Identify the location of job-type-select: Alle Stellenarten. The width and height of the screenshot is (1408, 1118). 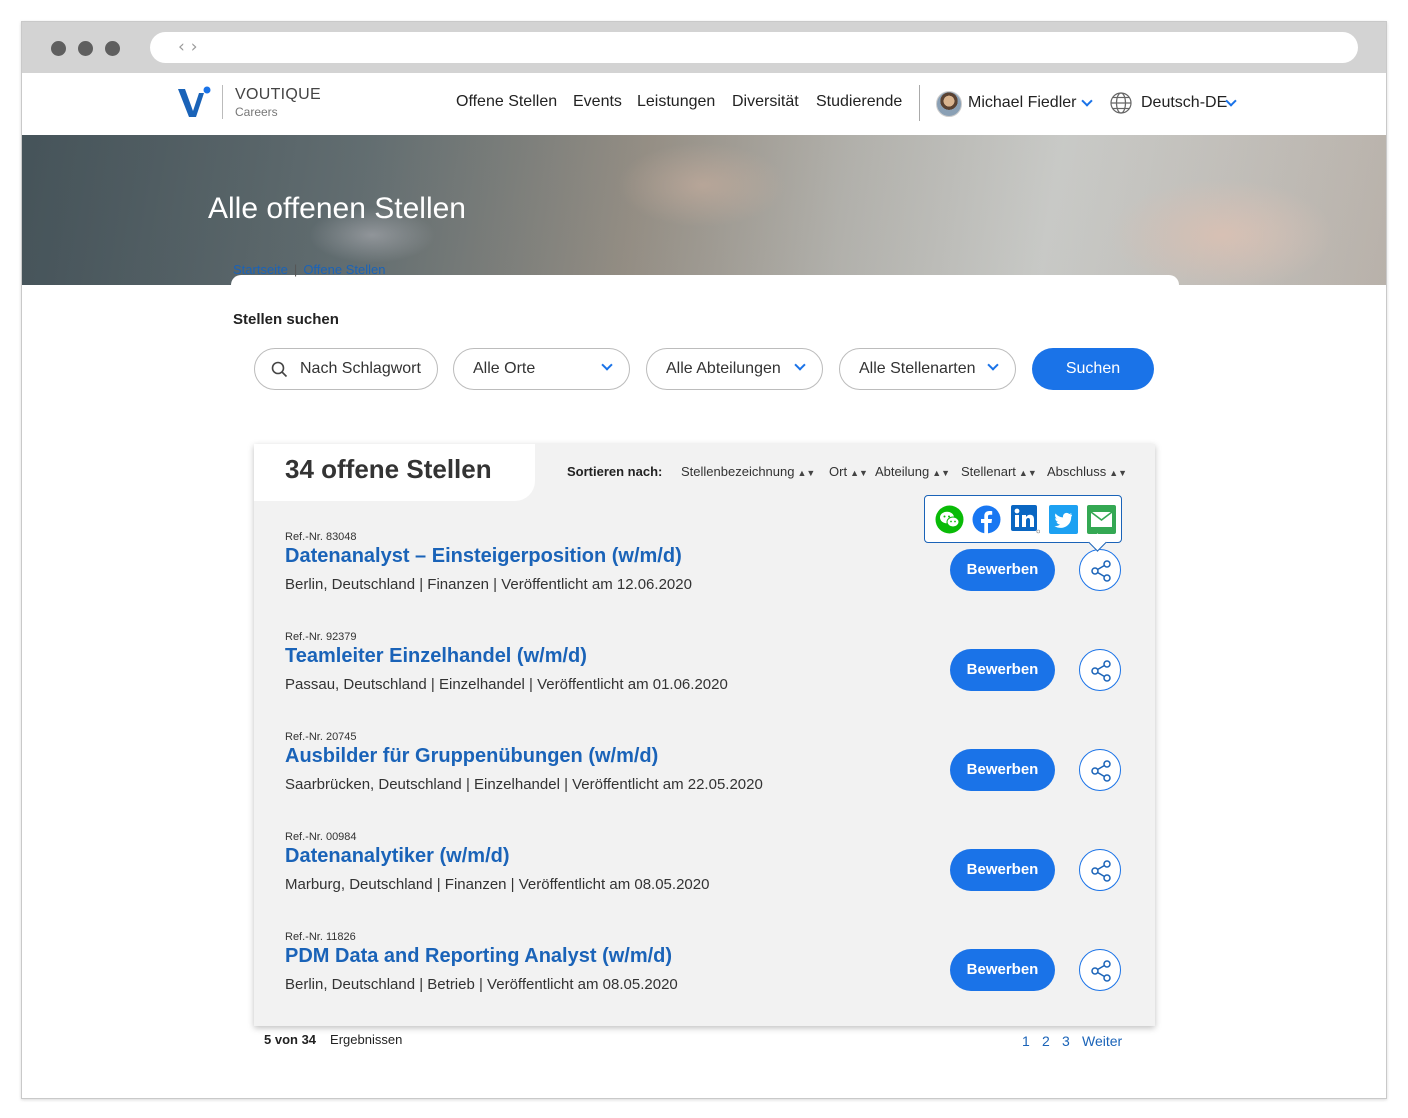
(927, 369).